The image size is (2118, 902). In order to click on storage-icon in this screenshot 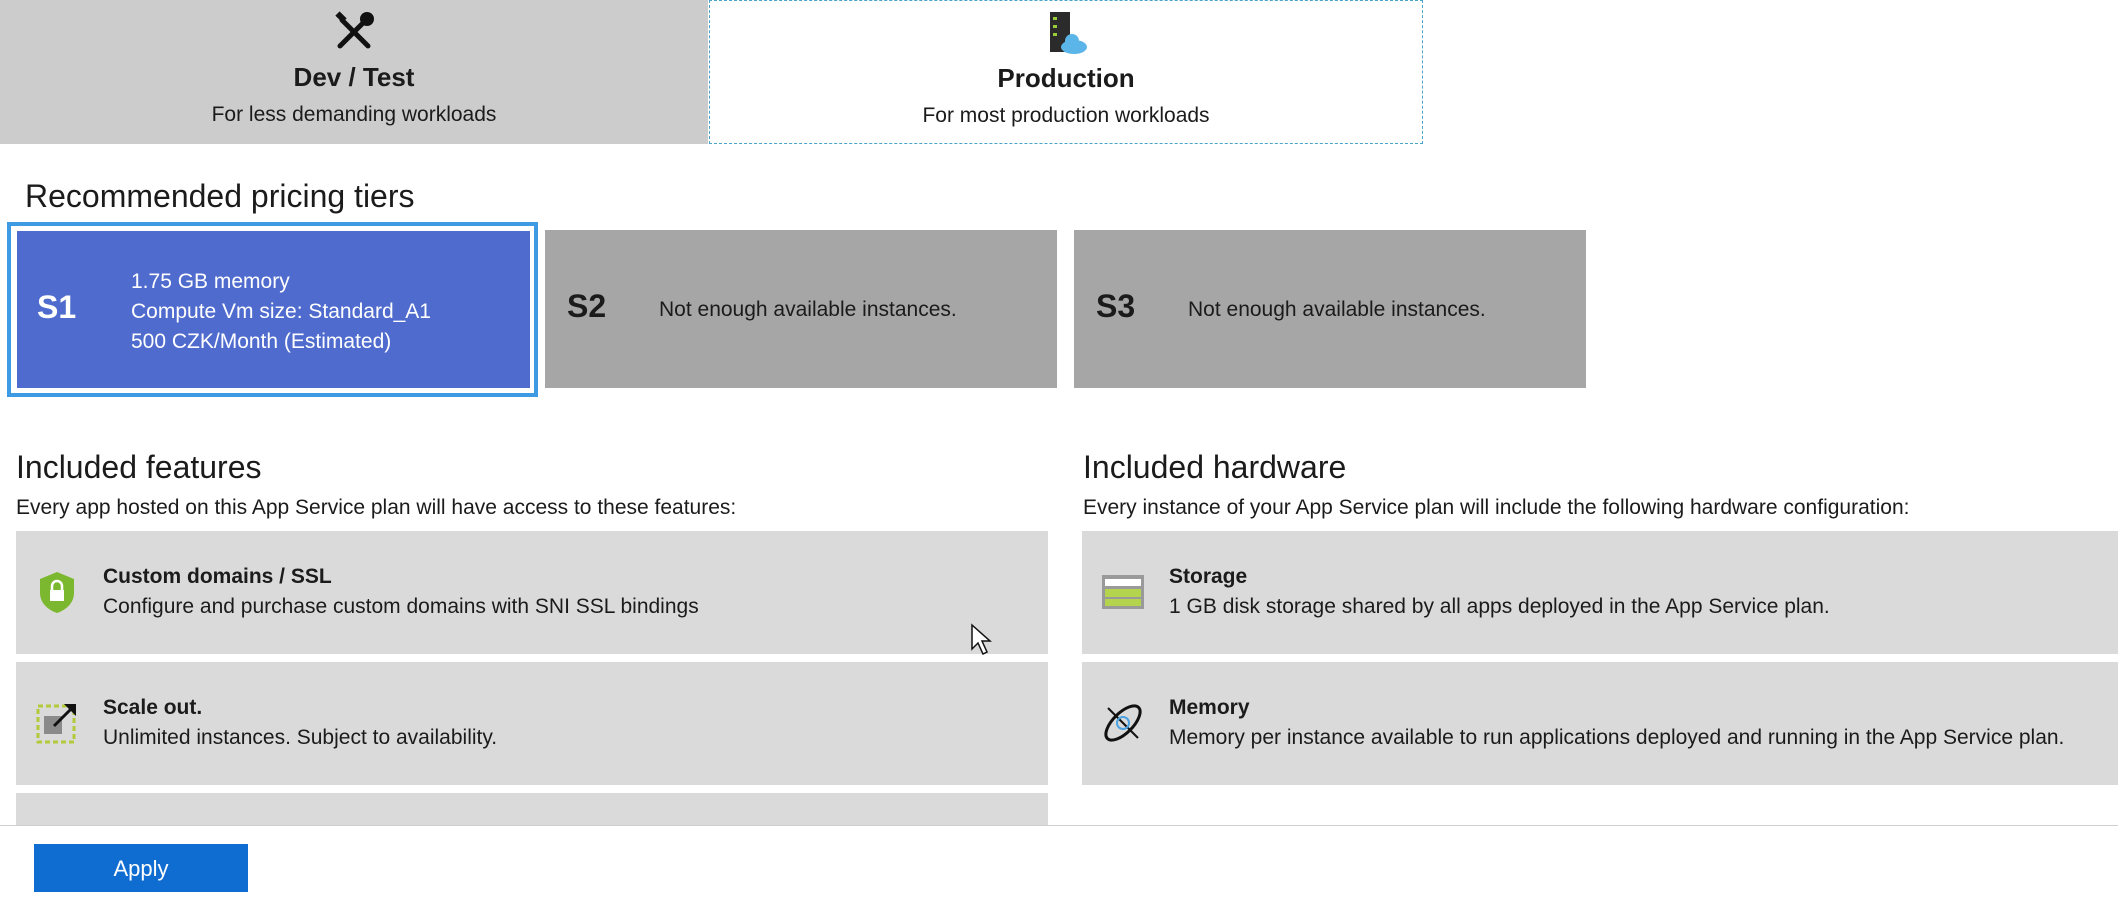, I will do `click(1123, 592)`.